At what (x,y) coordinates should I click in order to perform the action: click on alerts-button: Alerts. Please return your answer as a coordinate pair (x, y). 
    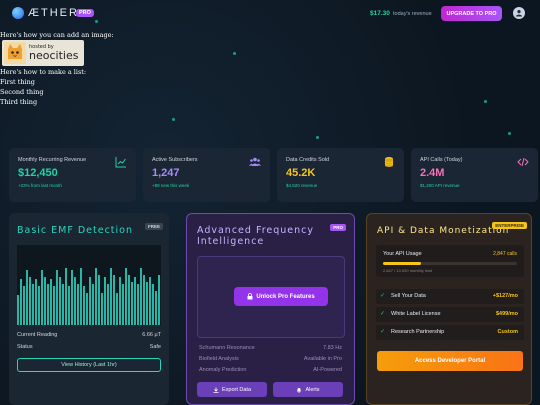
    Looking at the image, I should click on (308, 389).